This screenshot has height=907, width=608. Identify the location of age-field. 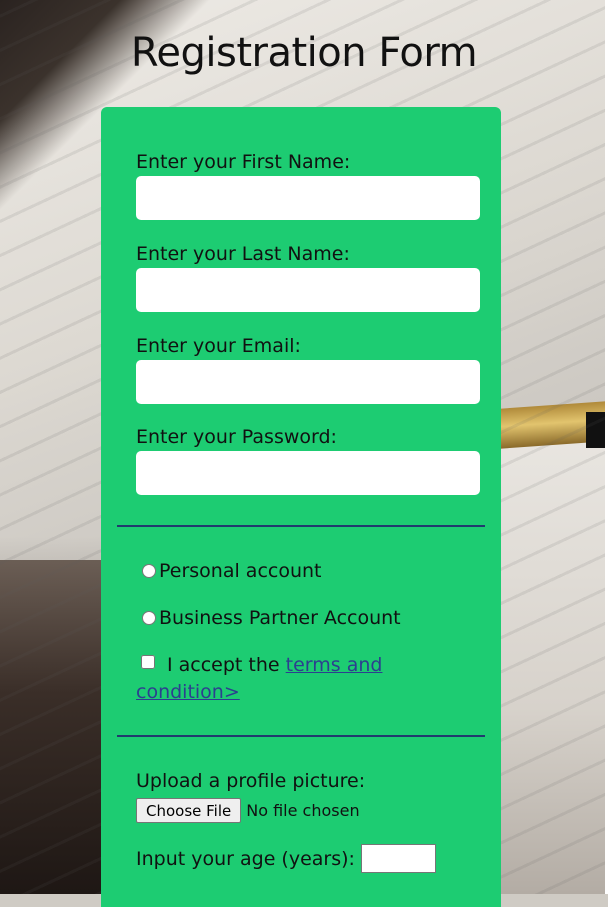
(398, 858).